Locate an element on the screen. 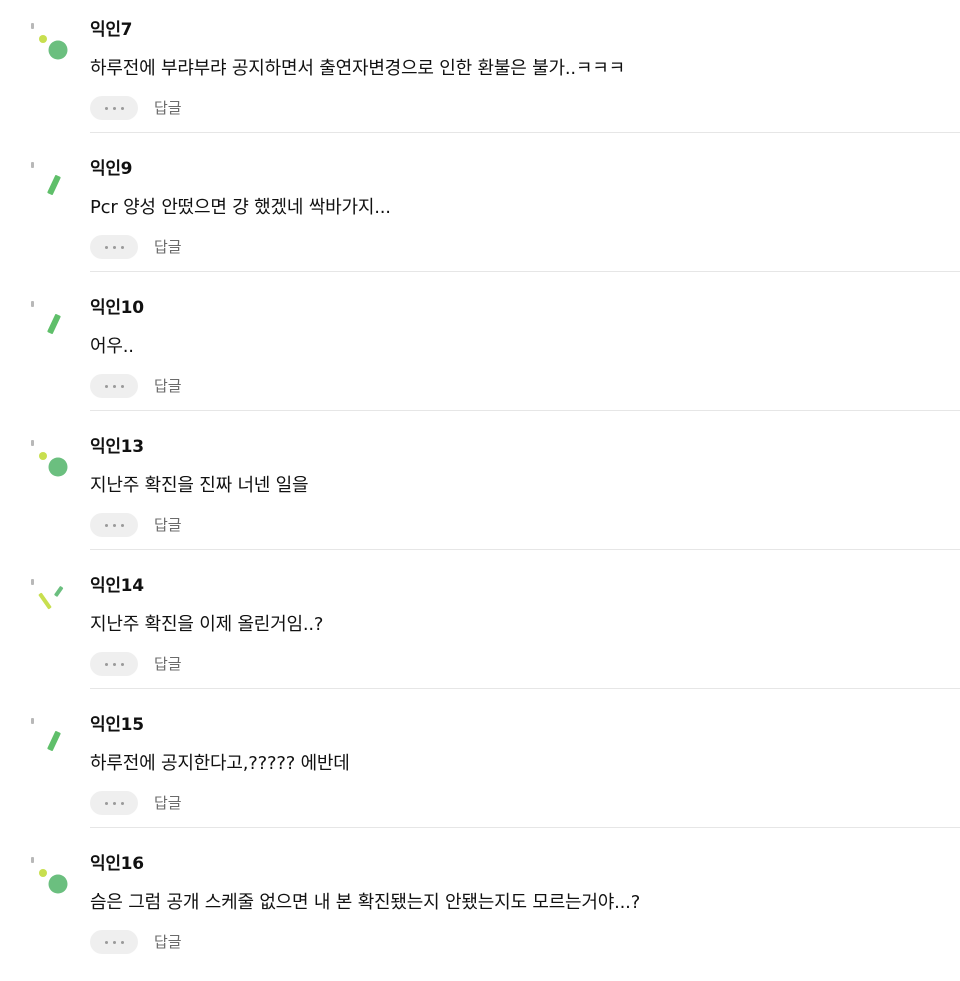  comment-nickname: 익인7 is located at coordinates (111, 30).